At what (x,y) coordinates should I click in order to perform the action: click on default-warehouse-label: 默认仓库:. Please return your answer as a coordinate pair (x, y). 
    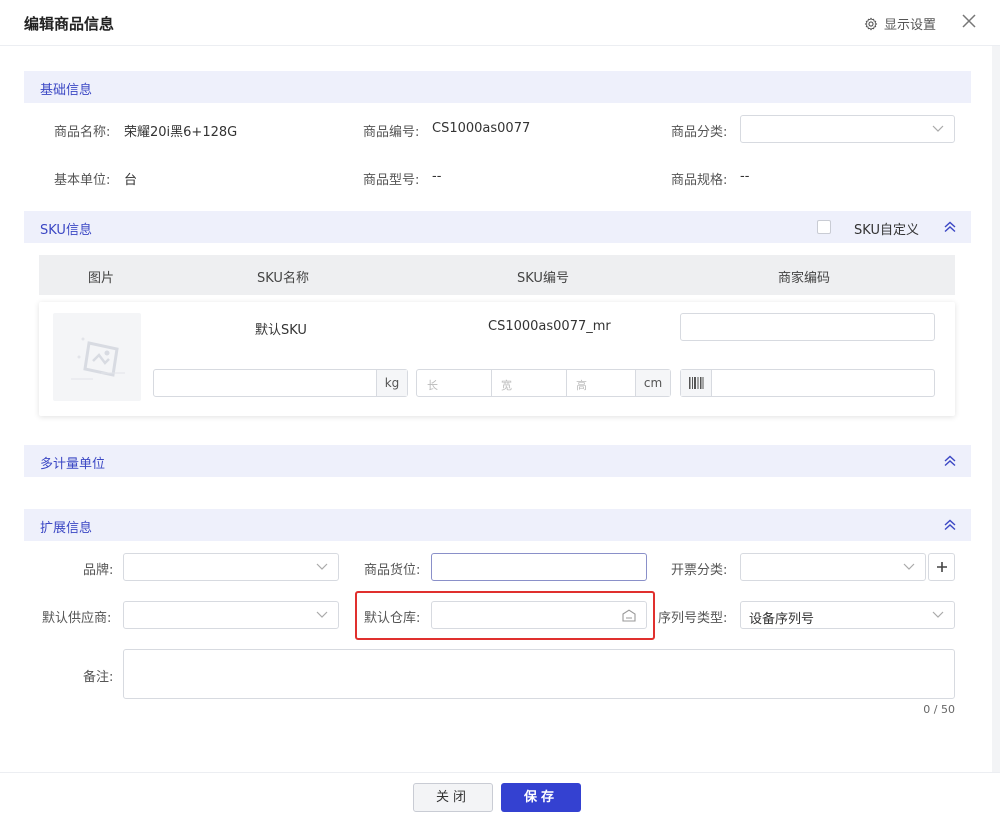
    Looking at the image, I should click on (392, 618).